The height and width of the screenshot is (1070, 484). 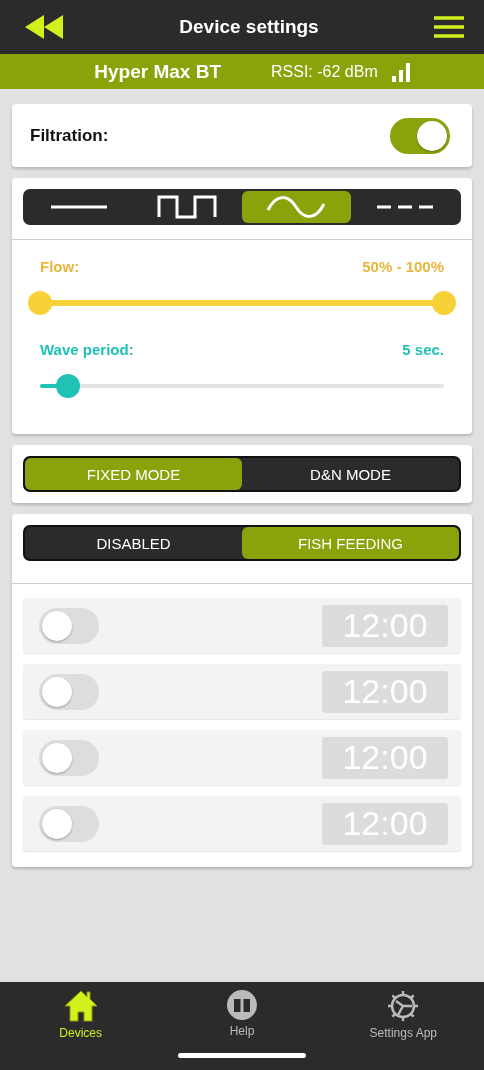 I want to click on feeding-tab: FISH FEEDING, so click(x=350, y=543).